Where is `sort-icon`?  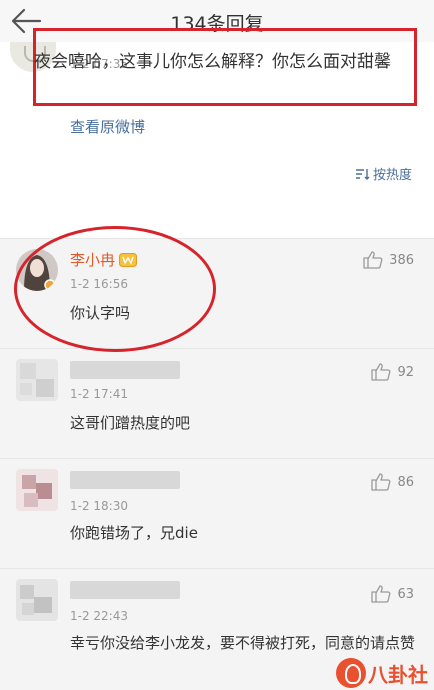
sort-icon is located at coordinates (362, 174).